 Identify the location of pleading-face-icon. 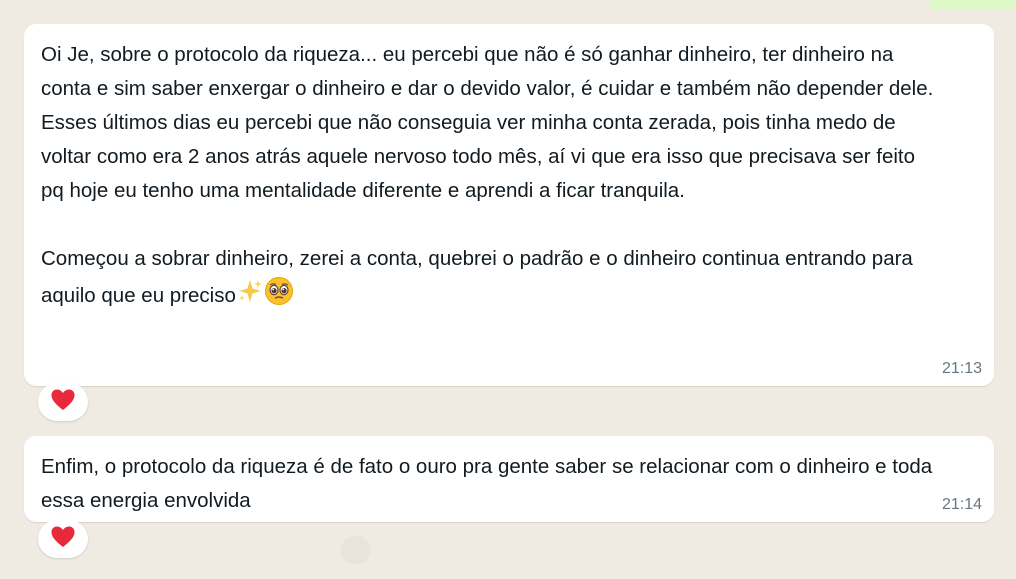
(279, 296).